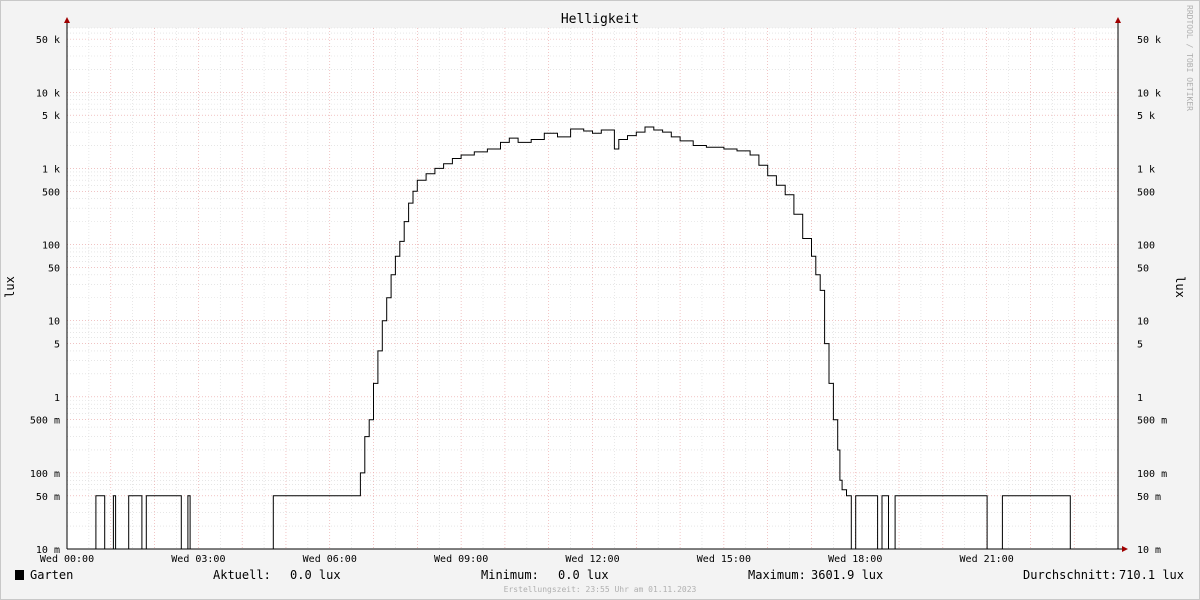 This screenshot has height=600, width=1200. Describe the element at coordinates (1152, 421) in the screenshot. I see `y-tick-label-right: 500 m` at that location.